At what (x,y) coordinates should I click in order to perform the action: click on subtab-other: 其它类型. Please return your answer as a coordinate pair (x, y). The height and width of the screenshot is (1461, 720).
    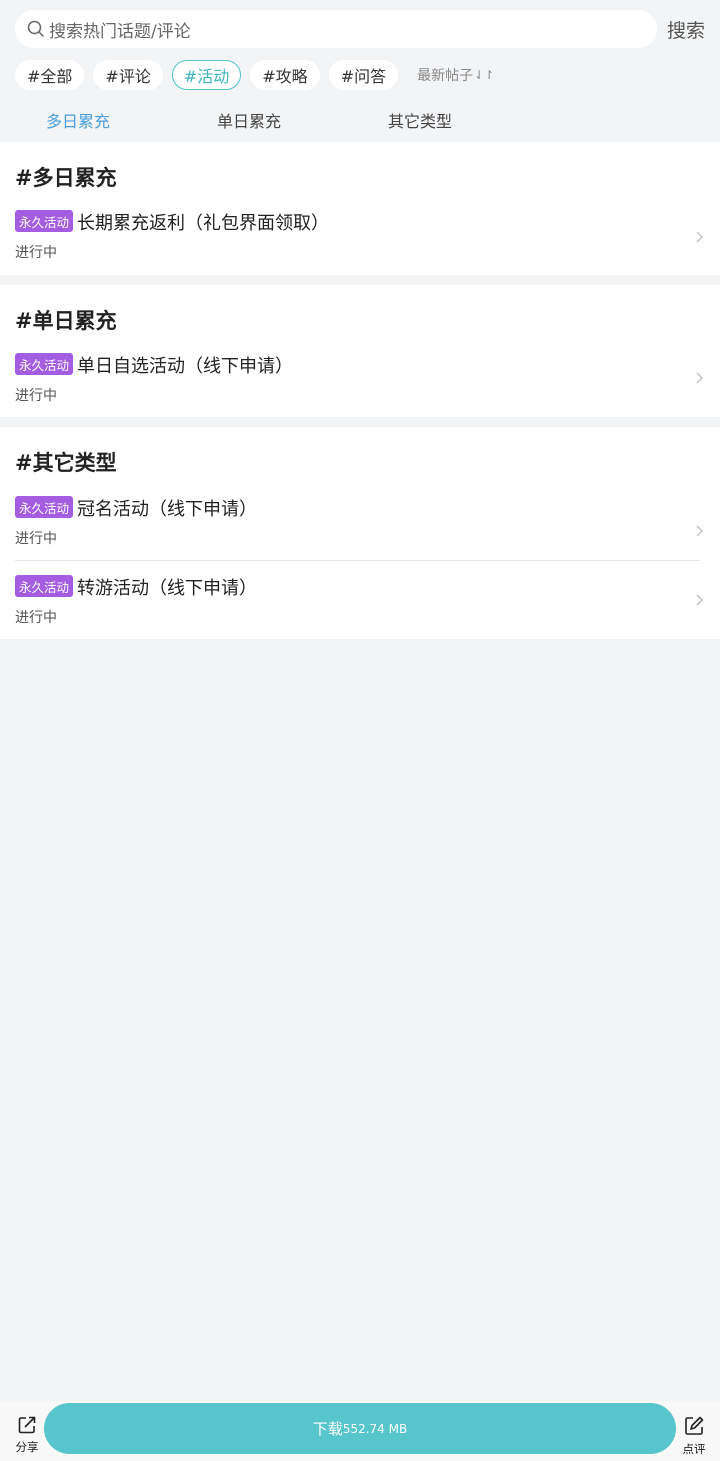
    Looking at the image, I should click on (420, 120).